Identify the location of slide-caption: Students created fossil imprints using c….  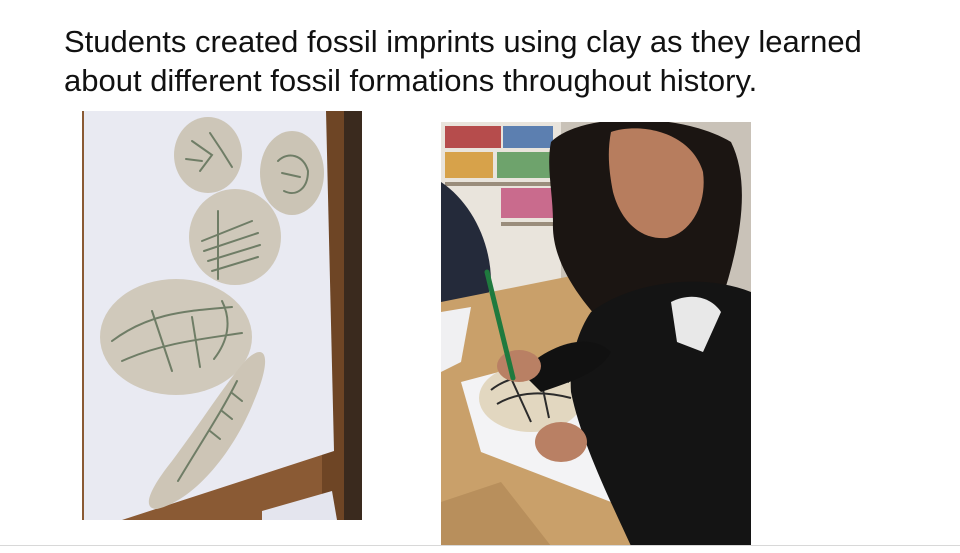
(509, 61).